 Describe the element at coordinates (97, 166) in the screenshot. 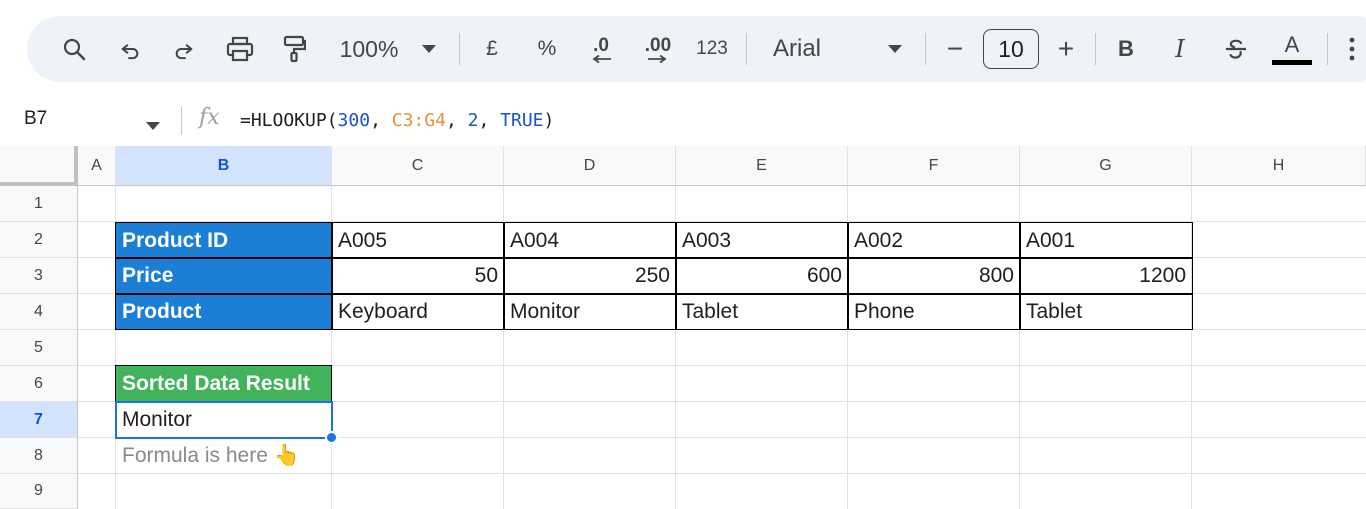

I see `column-header-a: A` at that location.